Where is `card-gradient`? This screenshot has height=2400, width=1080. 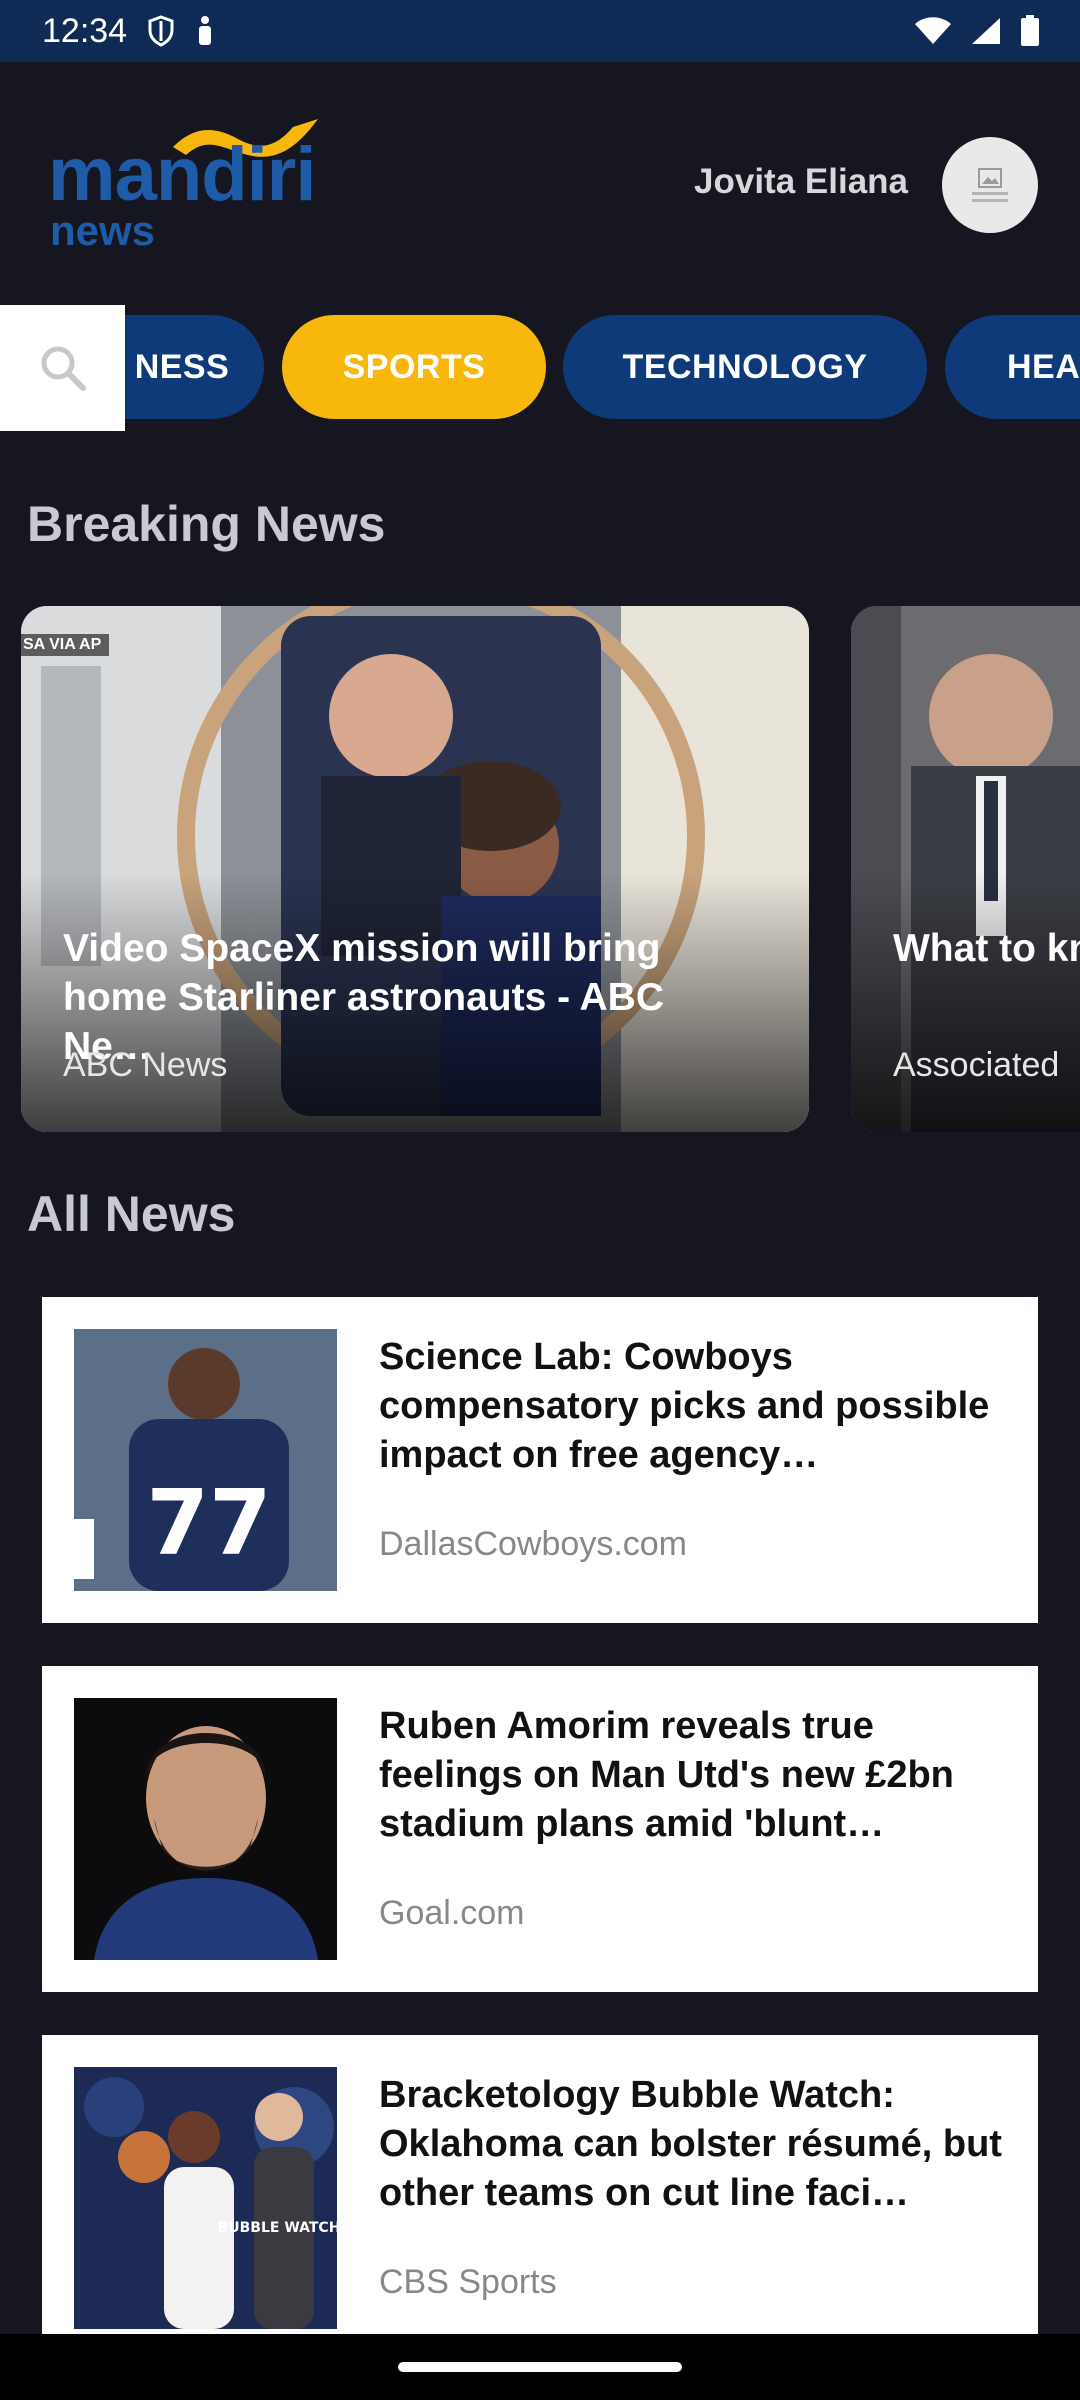 card-gradient is located at coordinates (965, 1002).